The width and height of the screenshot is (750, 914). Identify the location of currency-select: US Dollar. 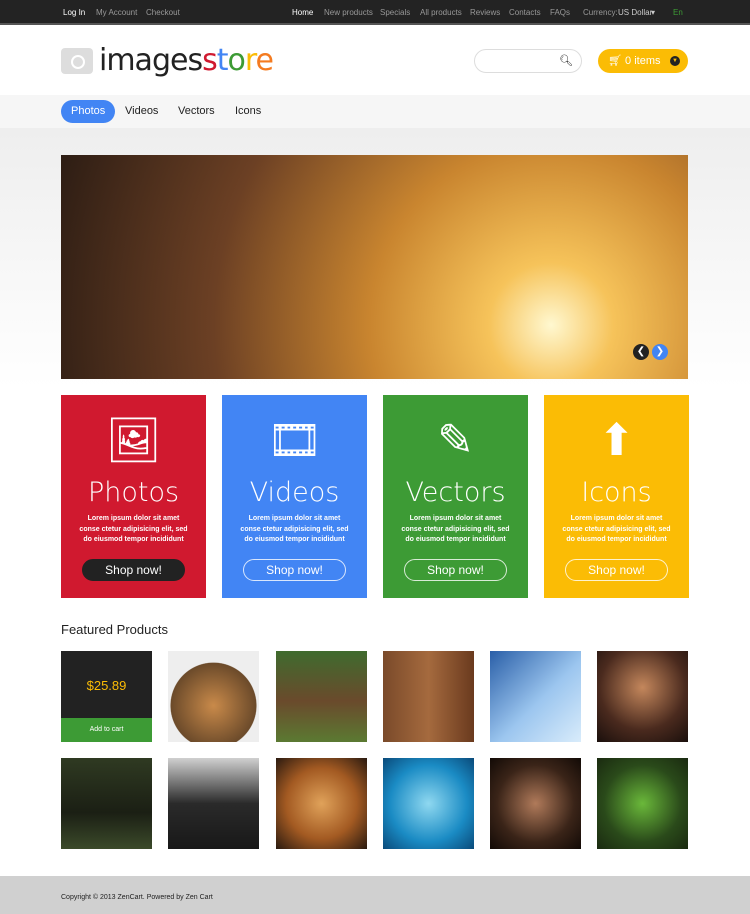
(635, 12).